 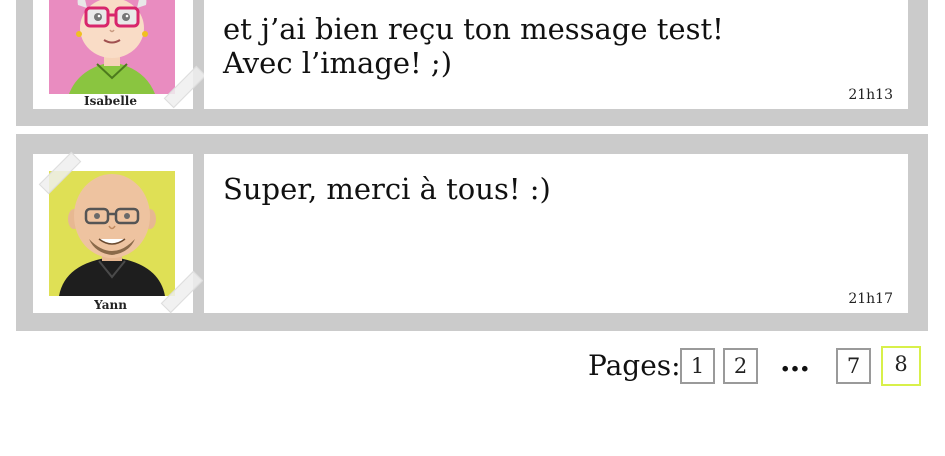 I want to click on pages-label: Pages:, so click(x=634, y=365).